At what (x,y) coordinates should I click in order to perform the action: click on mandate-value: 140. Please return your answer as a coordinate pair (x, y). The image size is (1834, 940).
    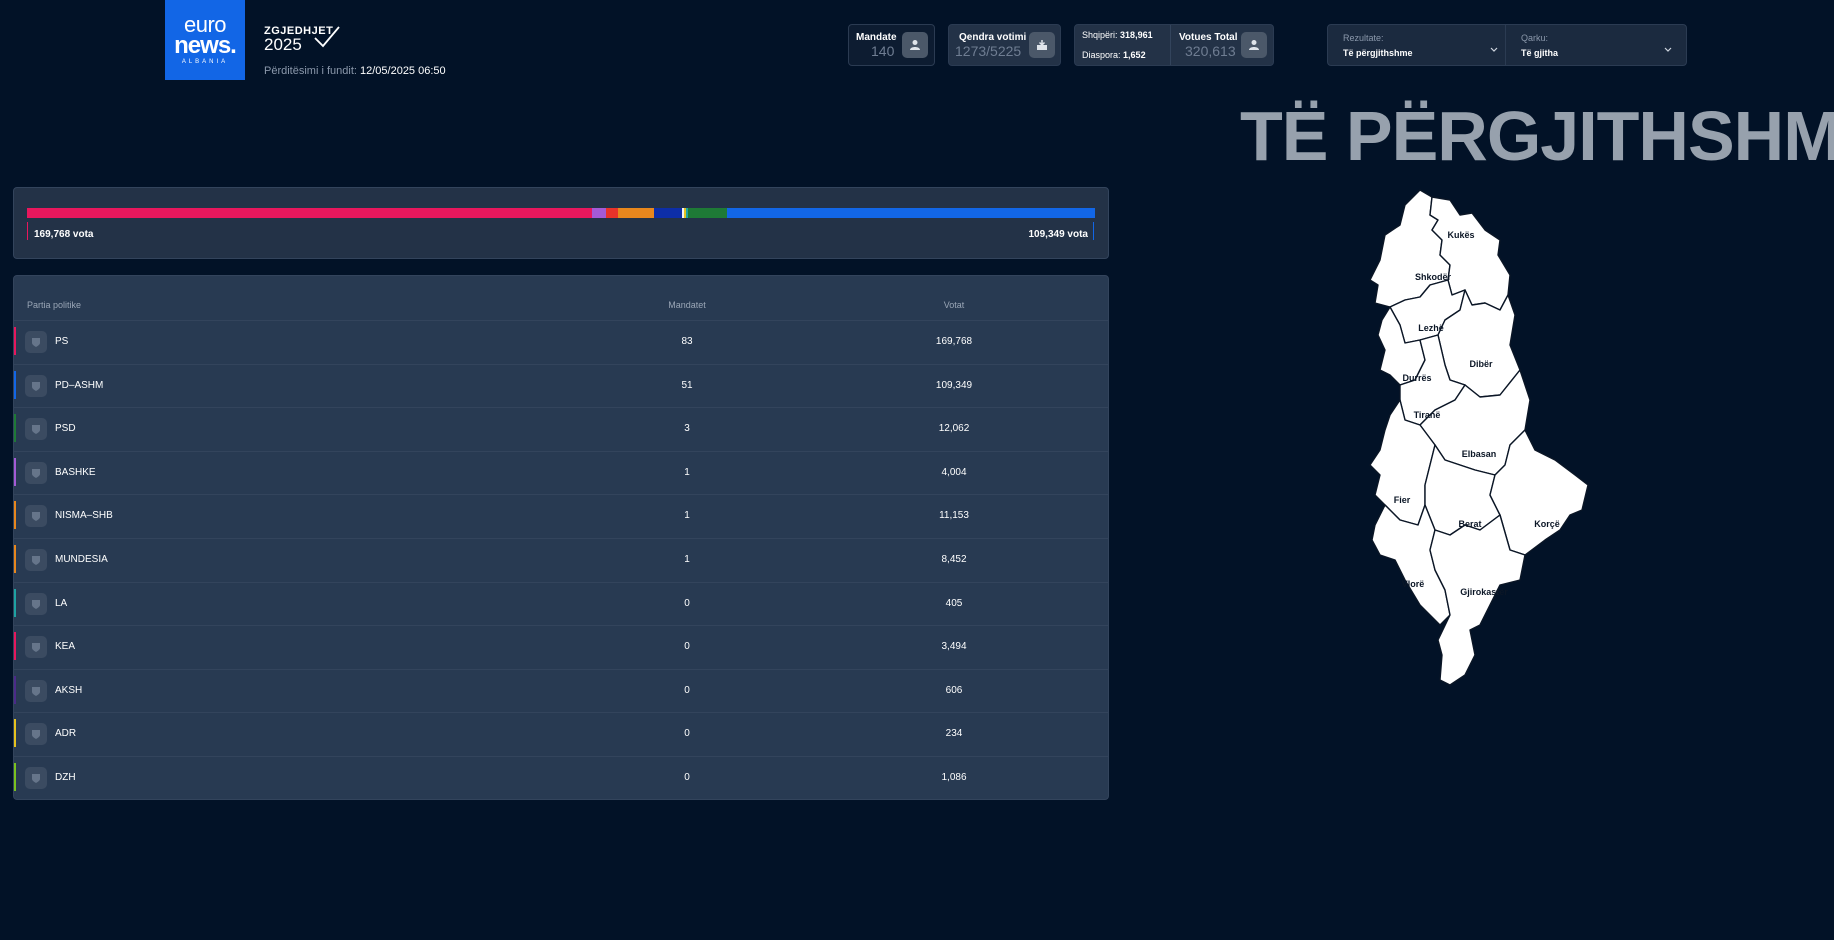
    Looking at the image, I should click on (883, 51).